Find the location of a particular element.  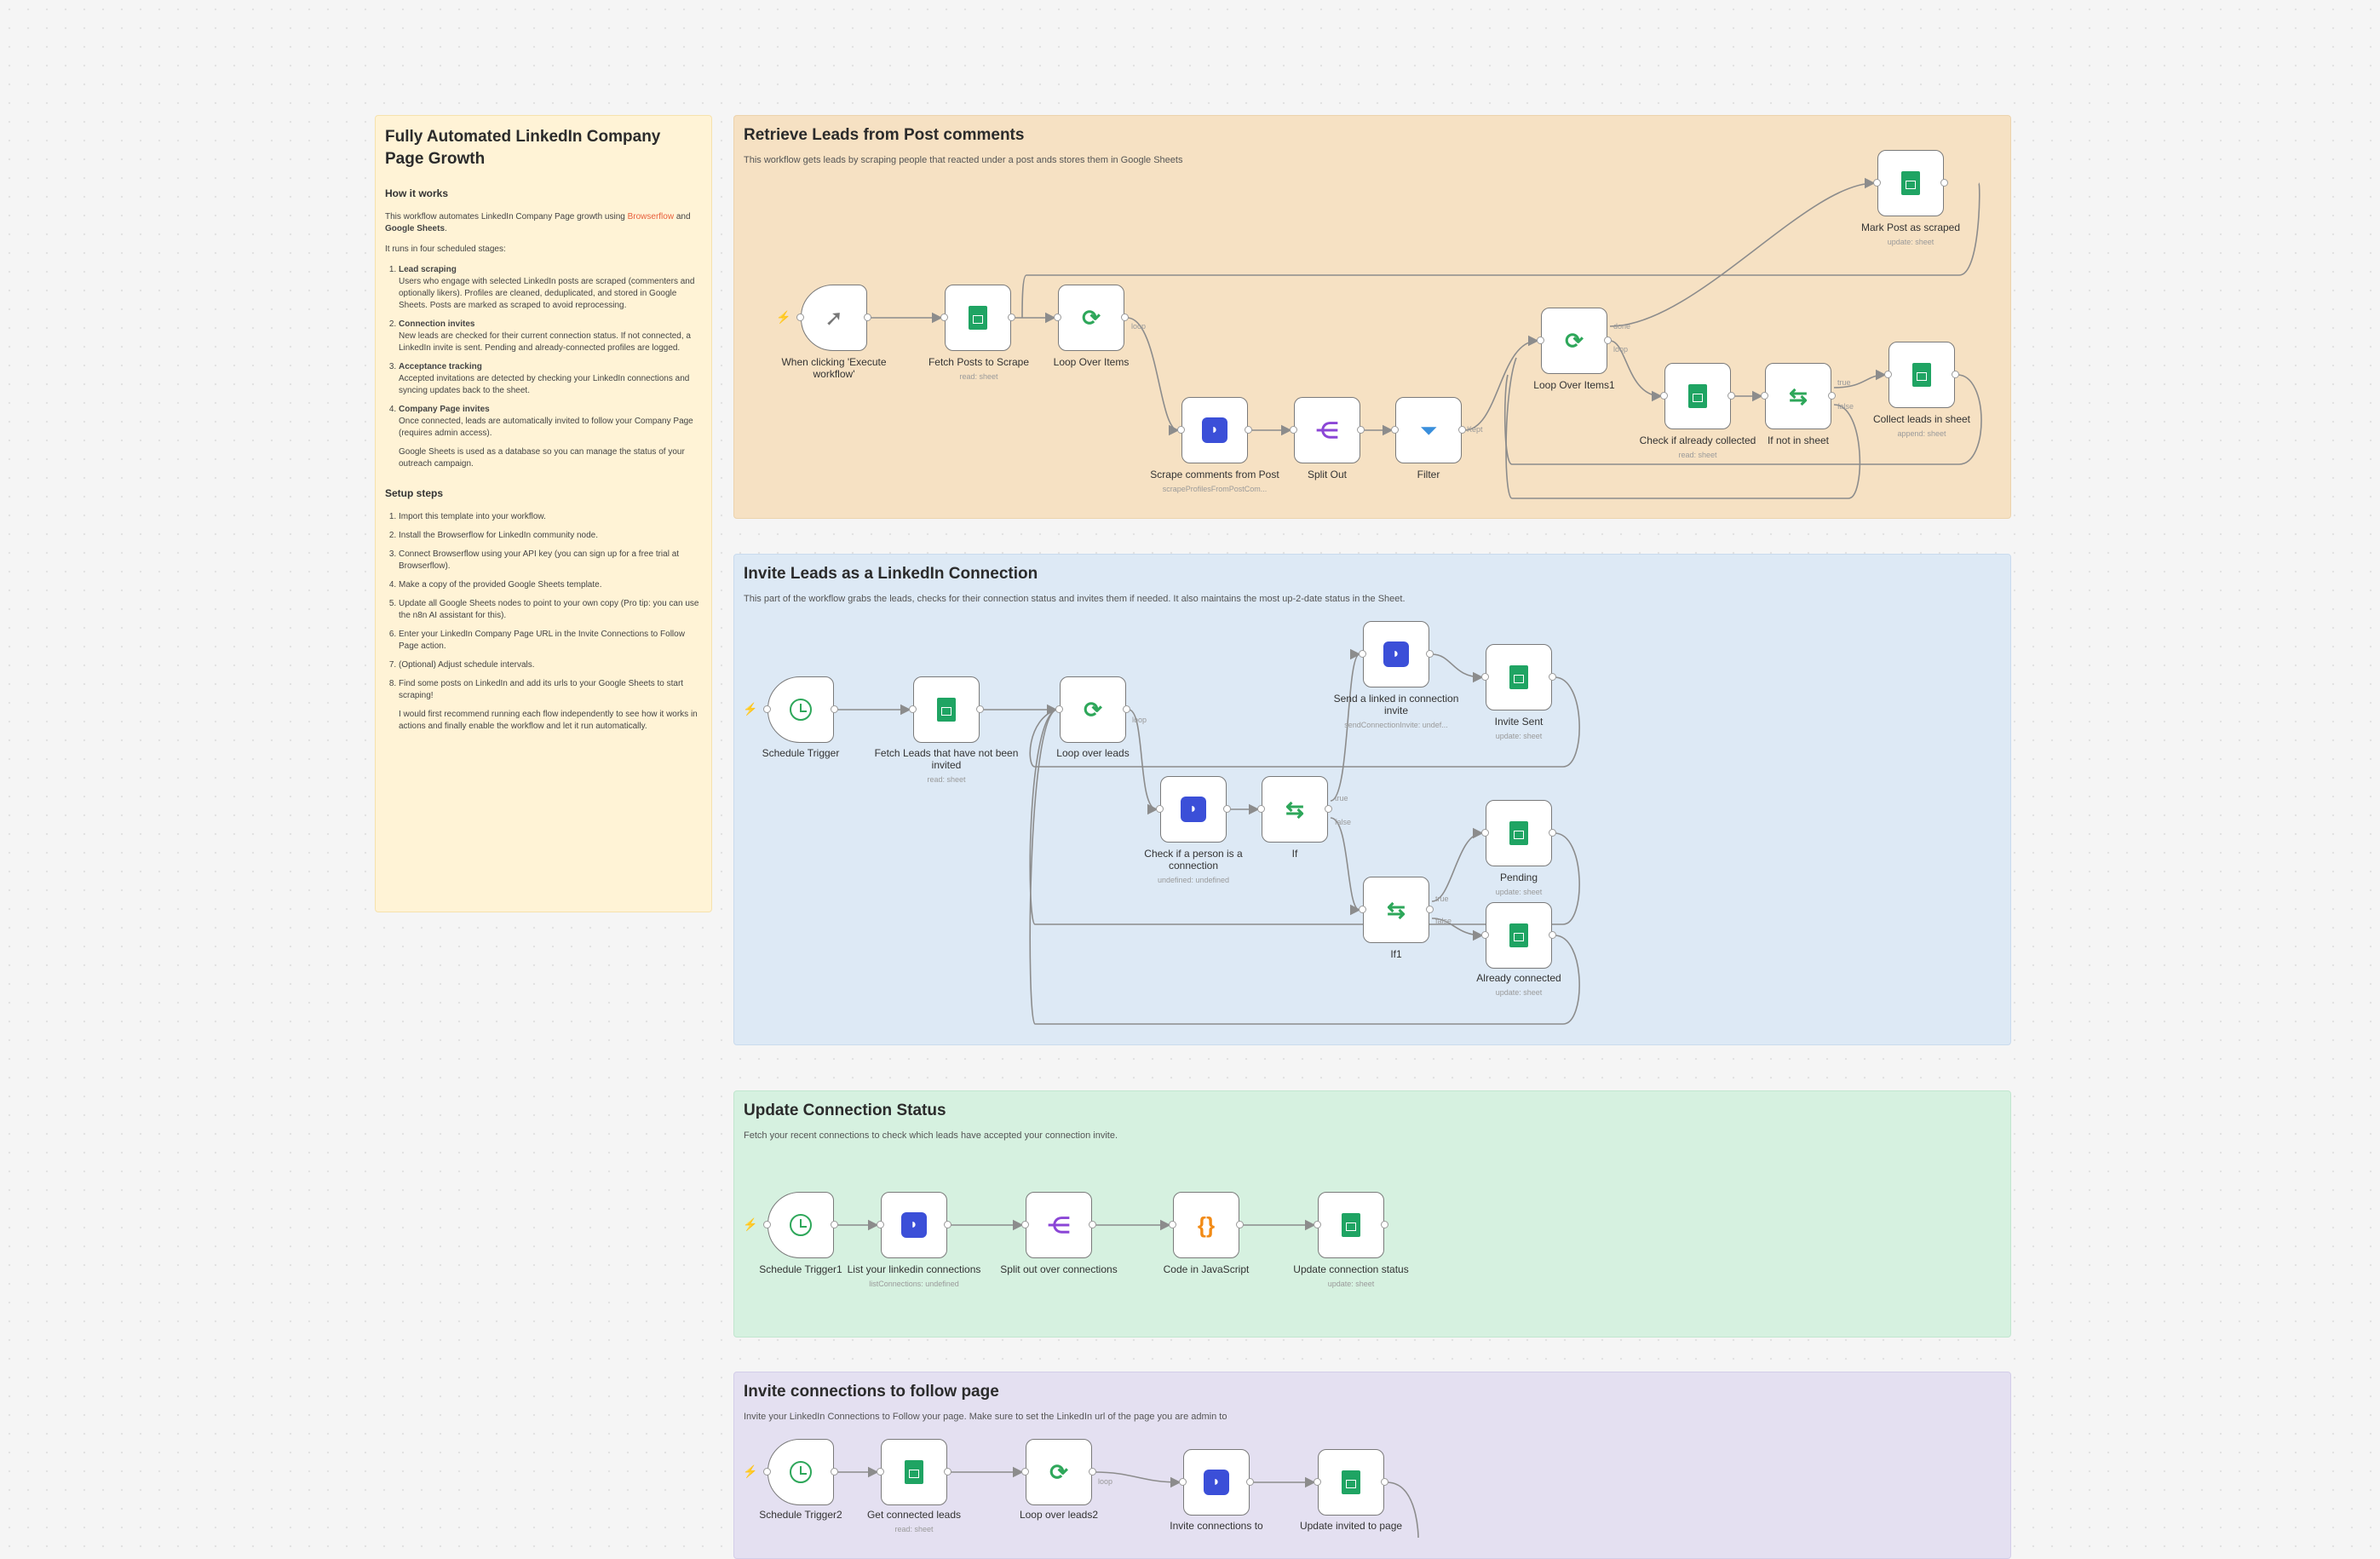

node-check-connection: ◗ is located at coordinates (1194, 809).